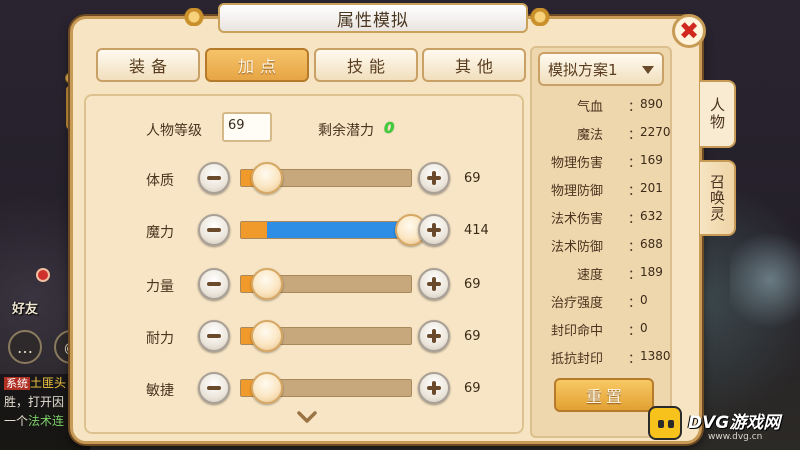  I want to click on stat-value: 632, so click(651, 216).